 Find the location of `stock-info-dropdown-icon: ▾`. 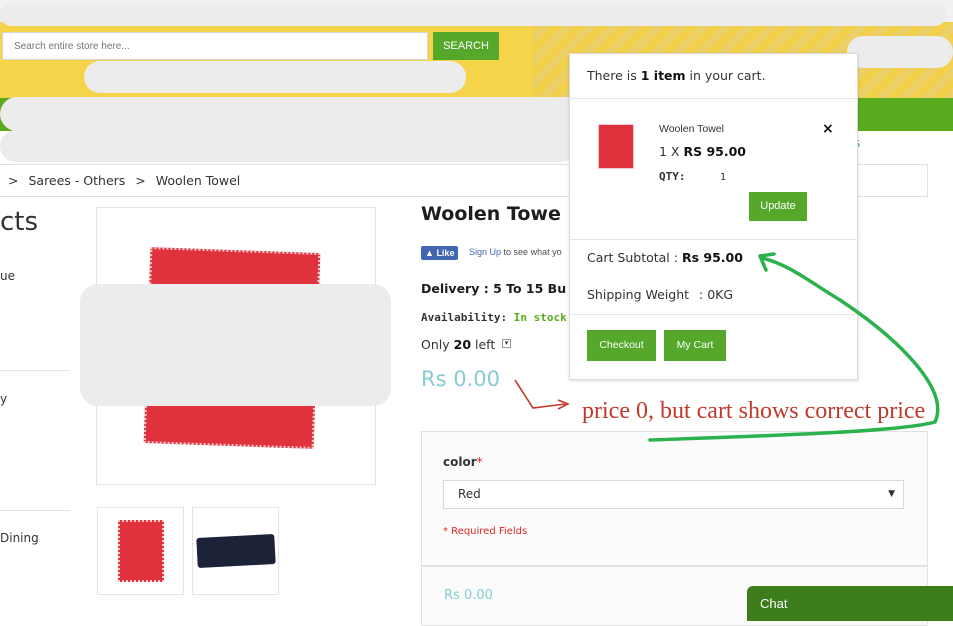

stock-info-dropdown-icon: ▾ is located at coordinates (506, 343).